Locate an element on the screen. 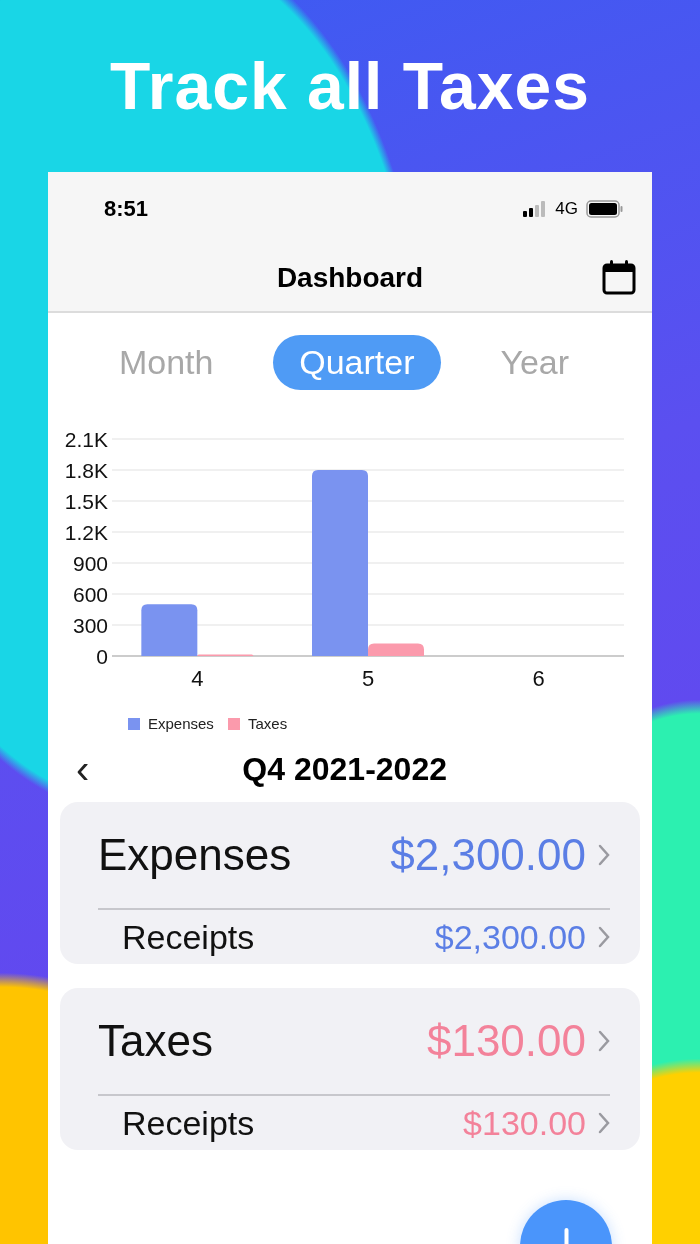 Image resolution: width=700 pixels, height=1244 pixels. row-amount: $2,300.00 is located at coordinates (510, 937).